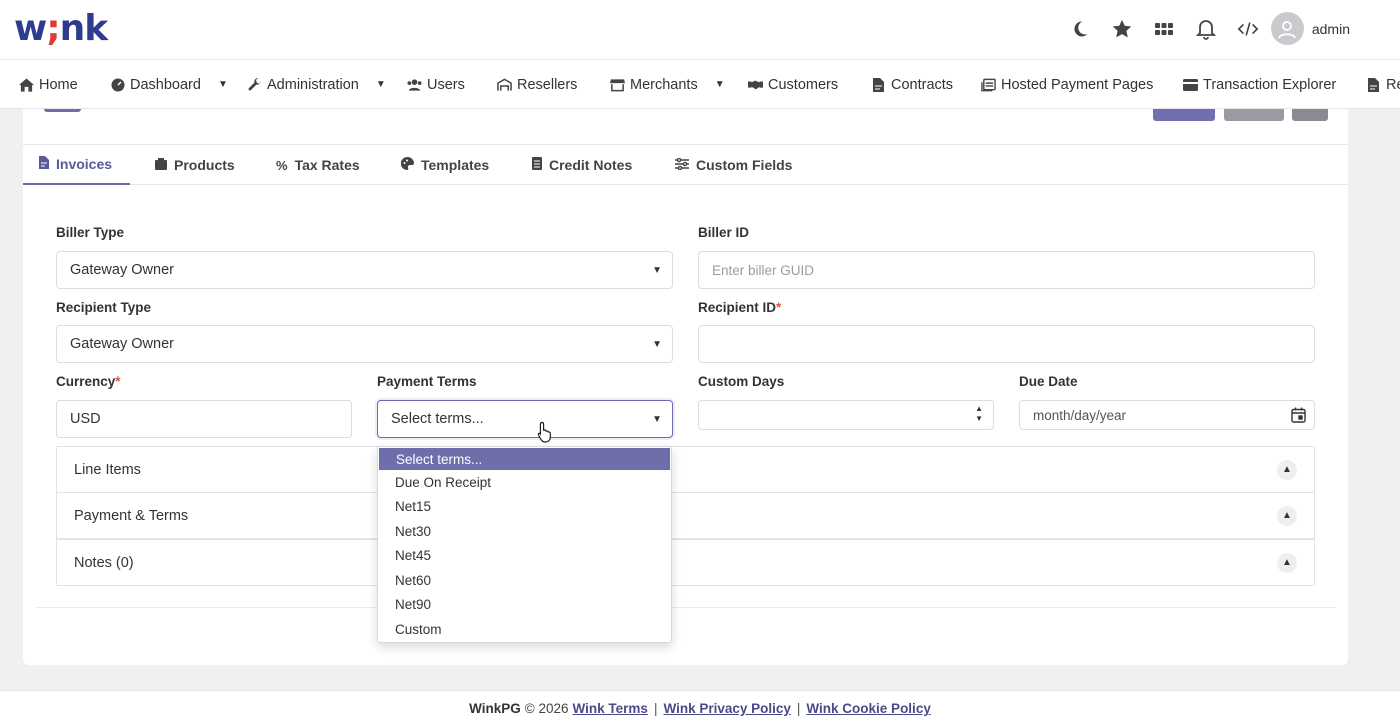  Describe the element at coordinates (327, 165) in the screenshot. I see `tab-tax-rates-label: Tax Rates` at that location.